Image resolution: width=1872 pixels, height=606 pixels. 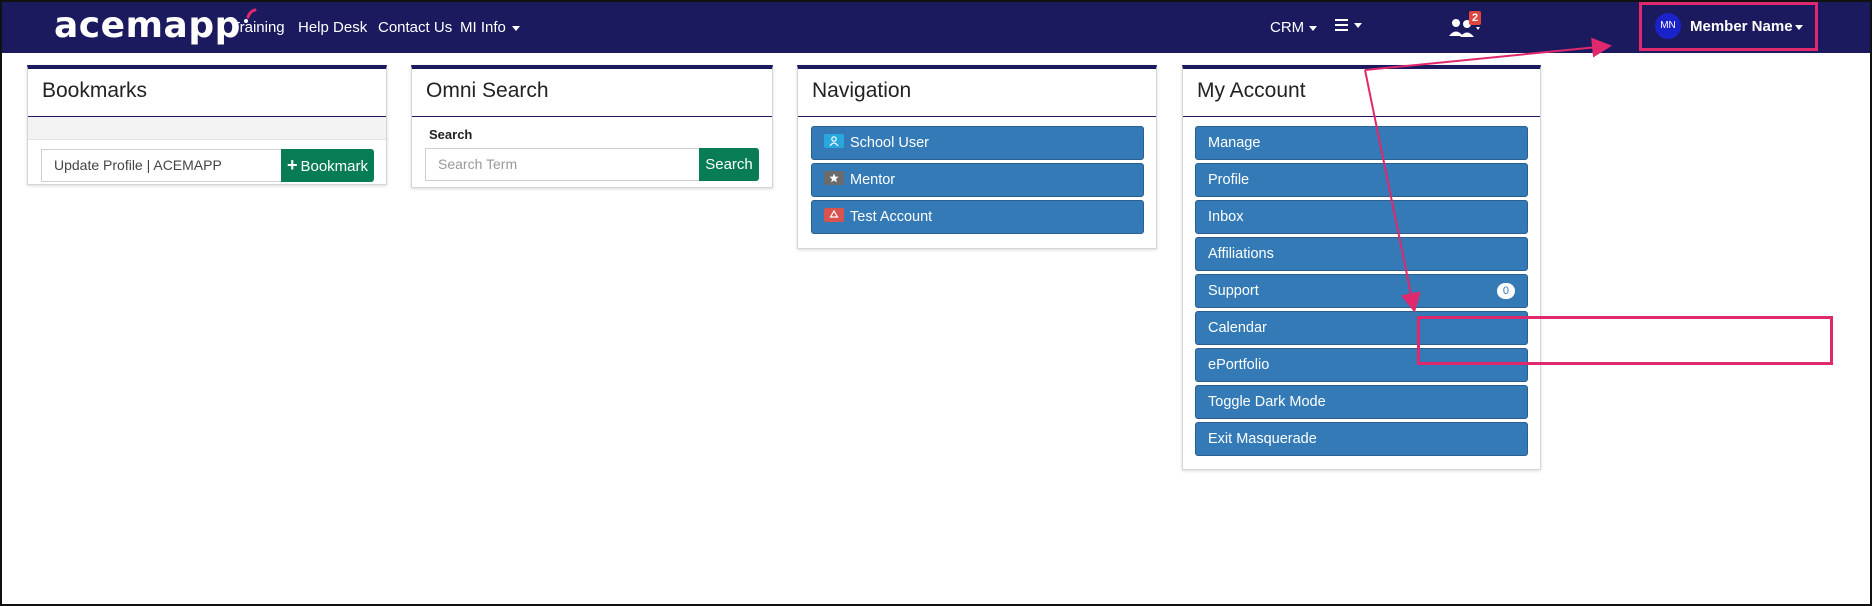 What do you see at coordinates (334, 166) in the screenshot?
I see `add-bookmark-label: Bookmark` at bounding box center [334, 166].